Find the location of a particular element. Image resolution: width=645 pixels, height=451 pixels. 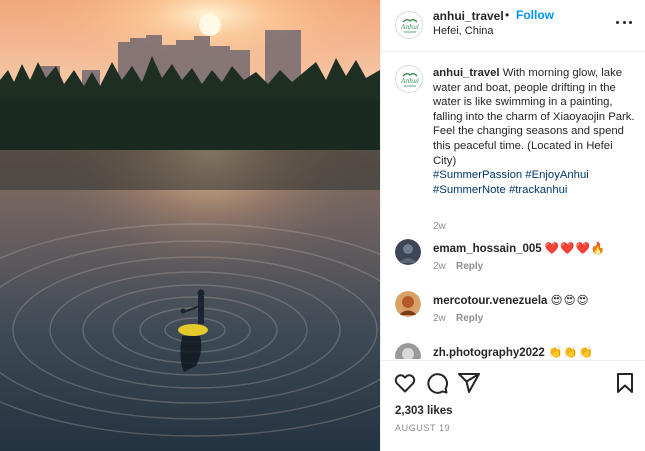

commenter-username: emam_hossain_005 ❤️❤️❤️🔥 is located at coordinates (519, 248).